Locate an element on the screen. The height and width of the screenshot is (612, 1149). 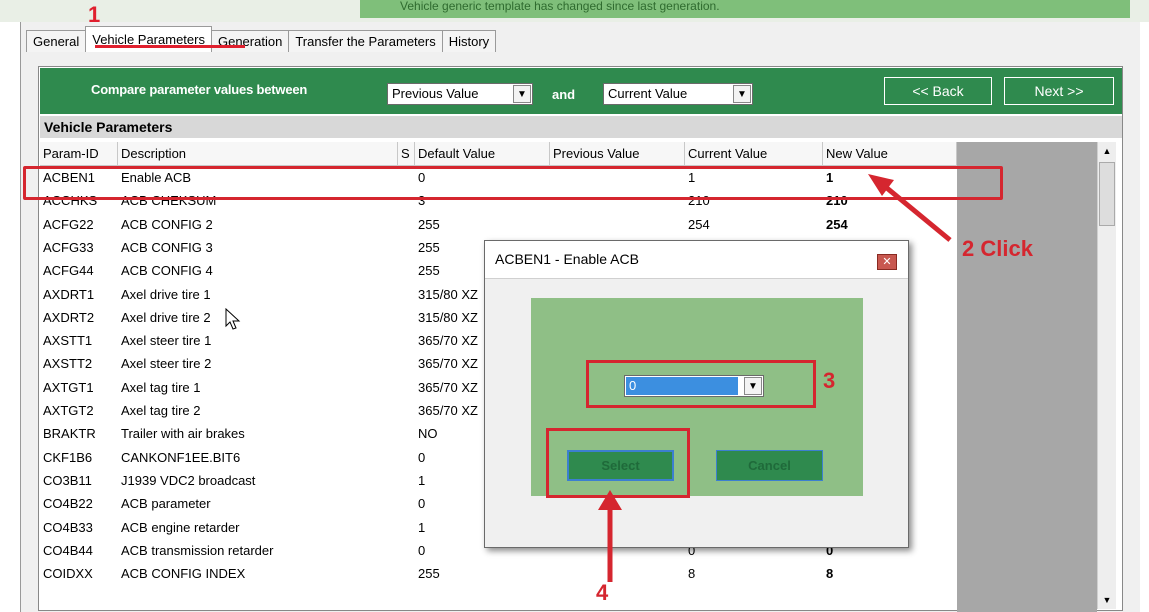
annotation-arrow-2-icon is located at coordinates (910, 208).